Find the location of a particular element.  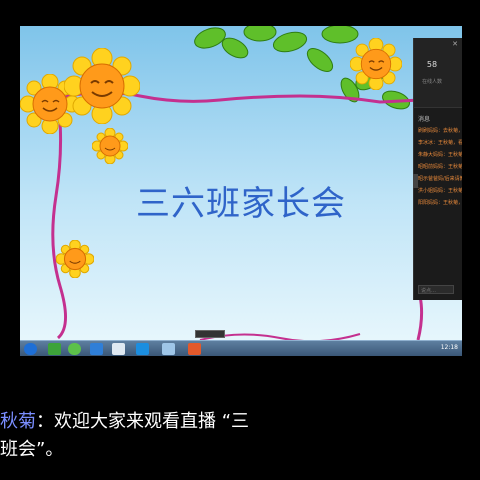

security-icon is located at coordinates (96, 349).